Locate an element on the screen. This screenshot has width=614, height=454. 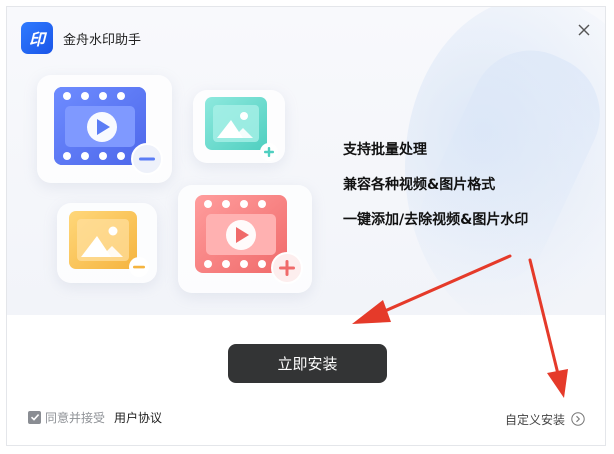
image-remove-icon is located at coordinates (109, 244).